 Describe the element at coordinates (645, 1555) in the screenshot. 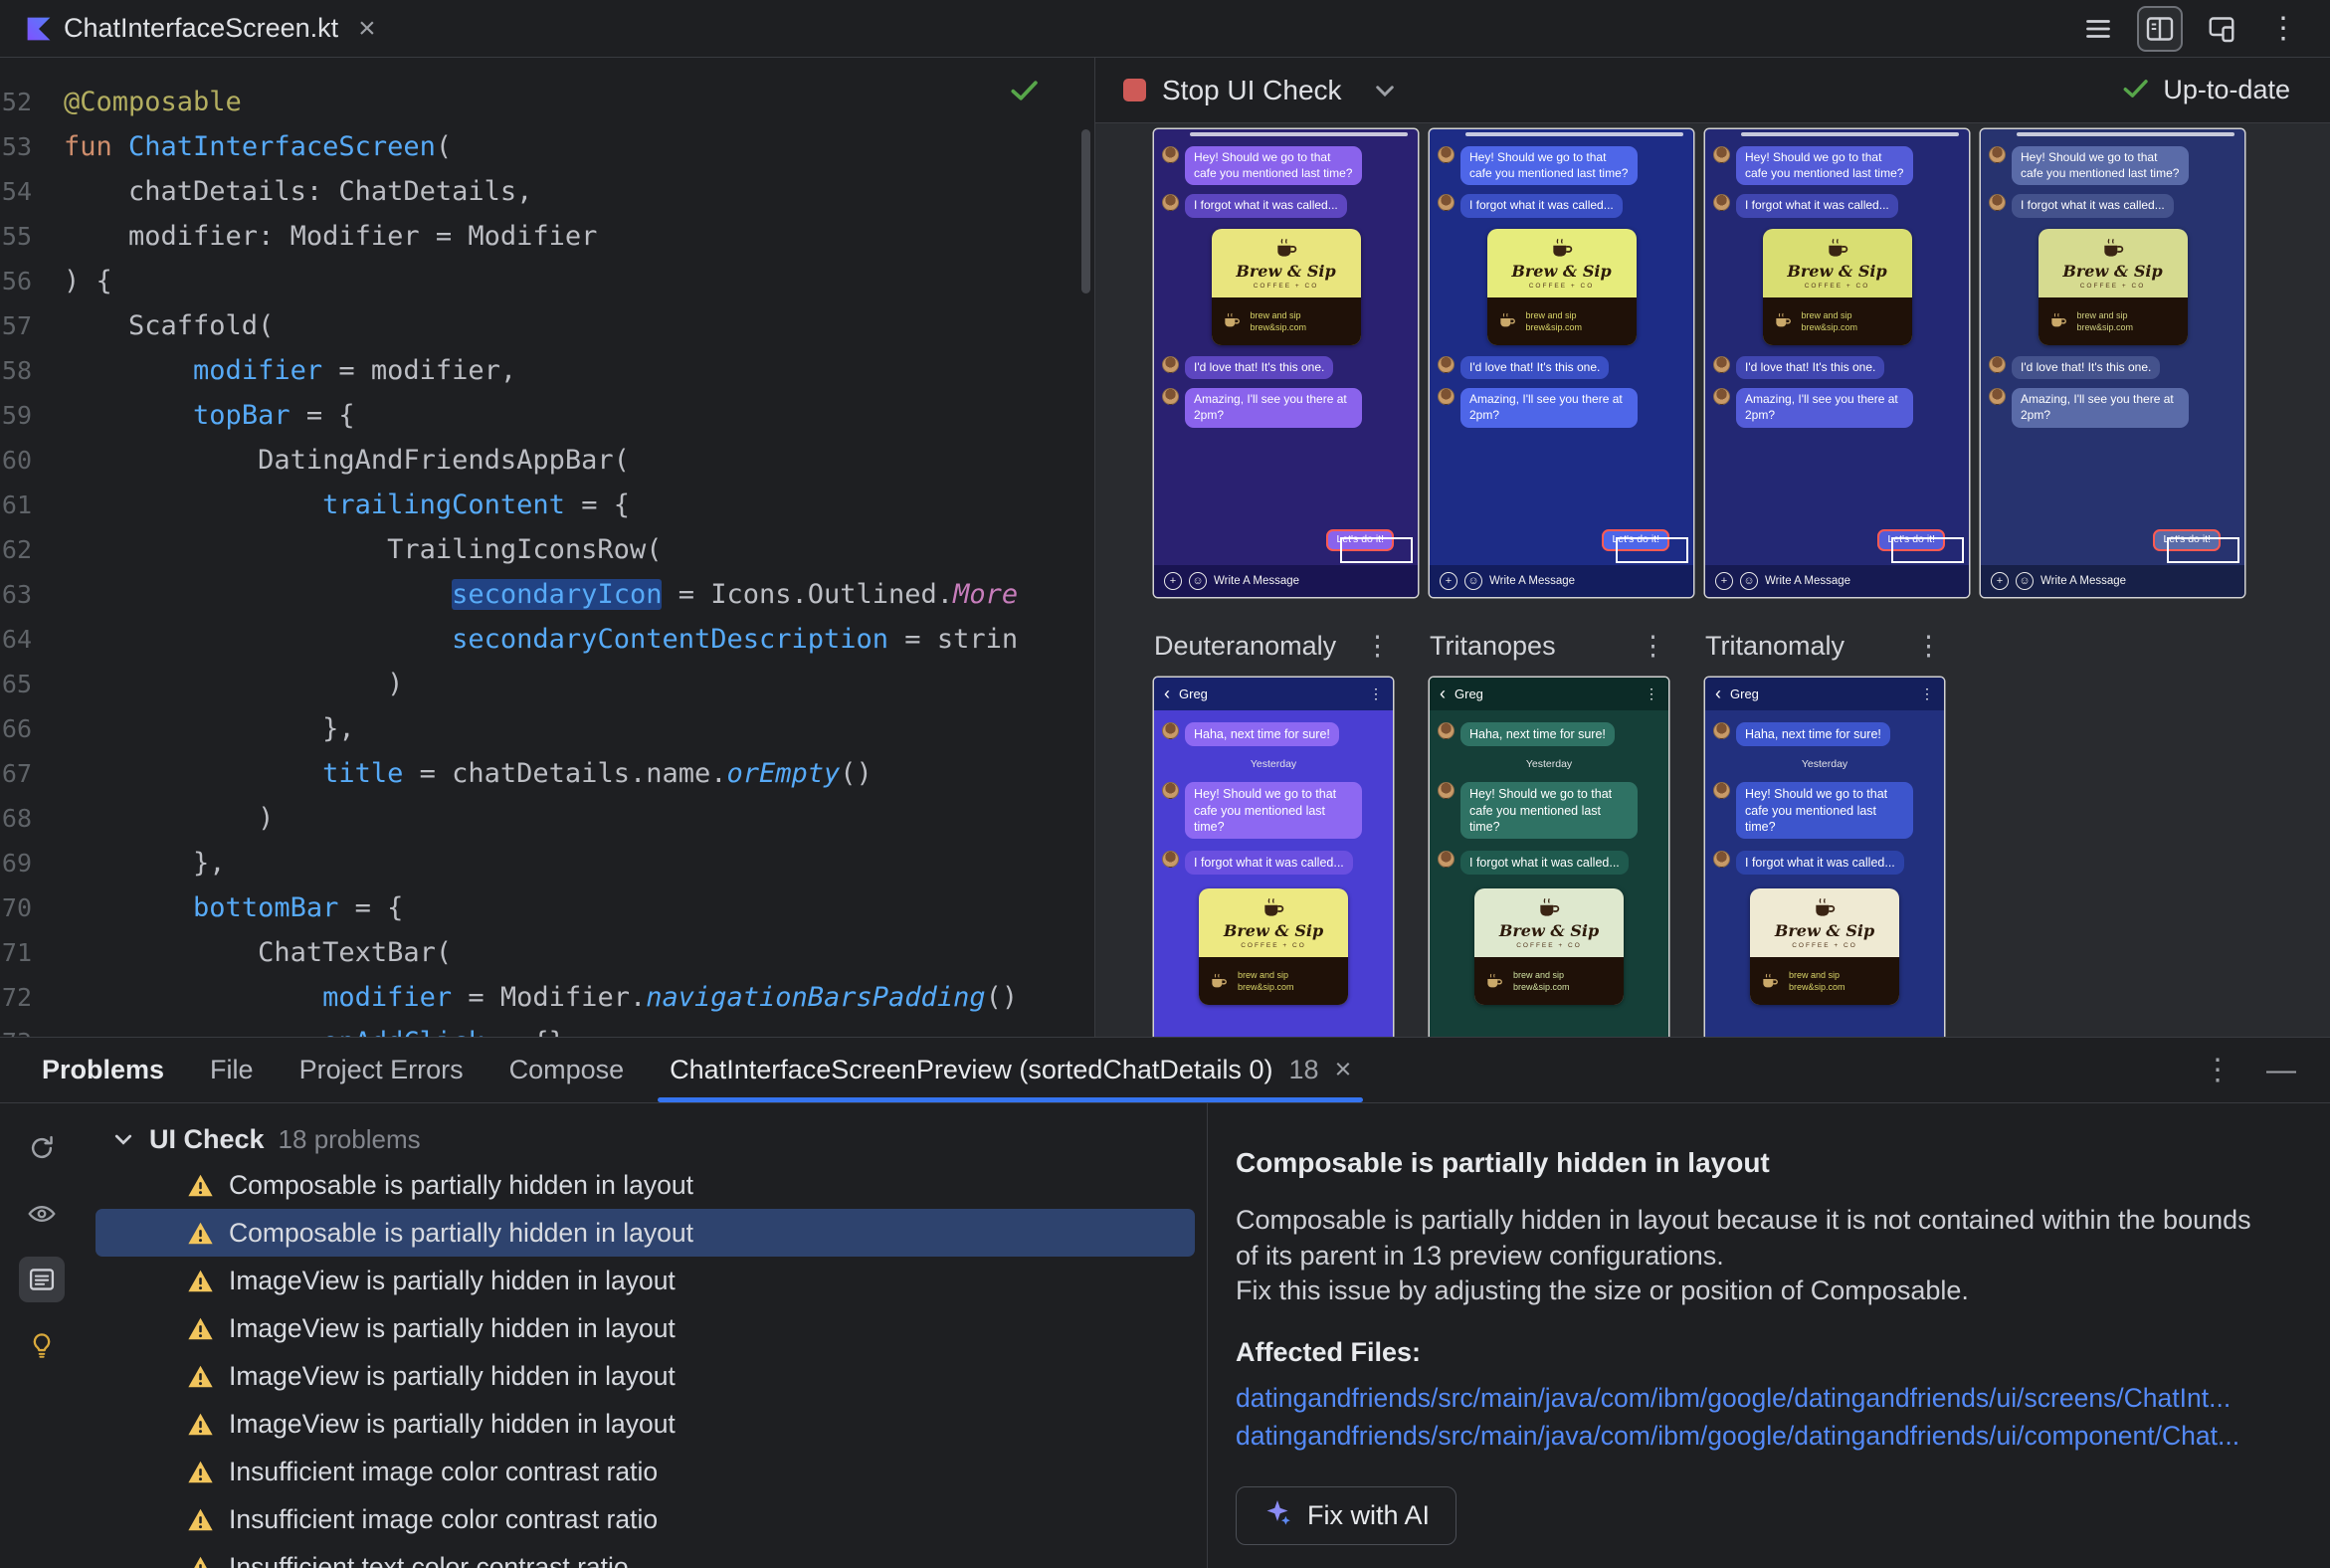

I see `problem-item: Insufficient text color contrast ratio` at that location.